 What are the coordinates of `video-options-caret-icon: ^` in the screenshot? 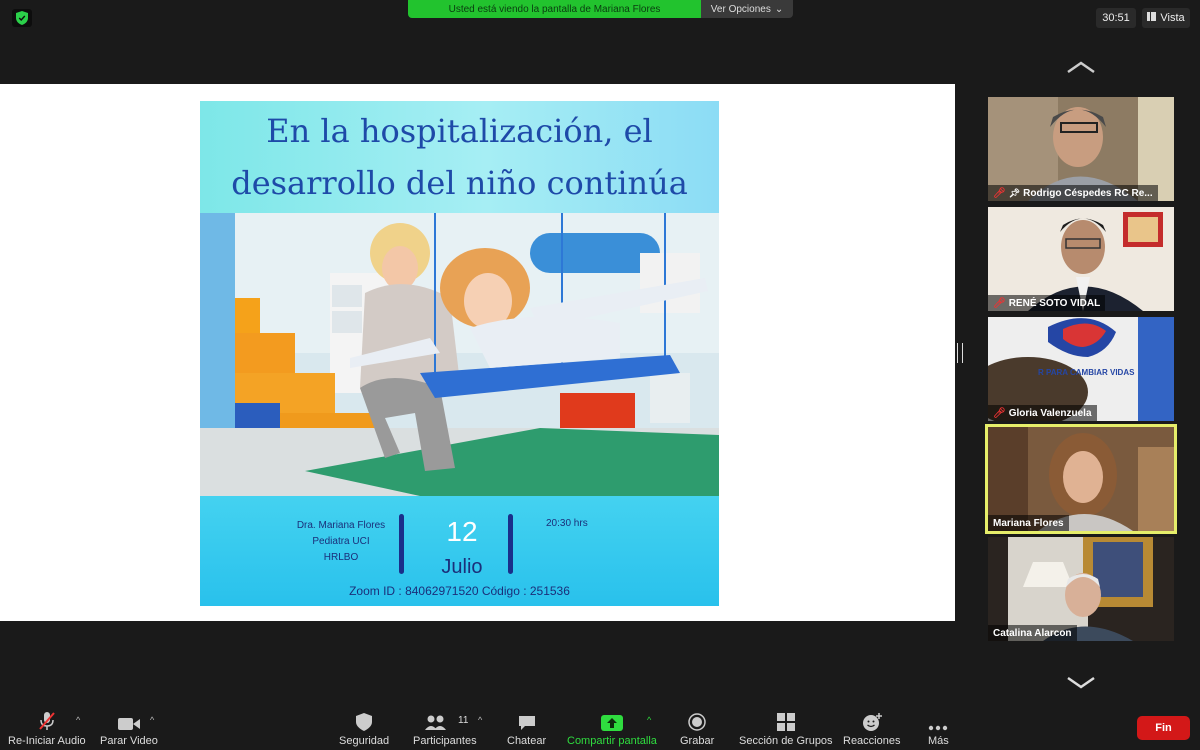 It's located at (152, 720).